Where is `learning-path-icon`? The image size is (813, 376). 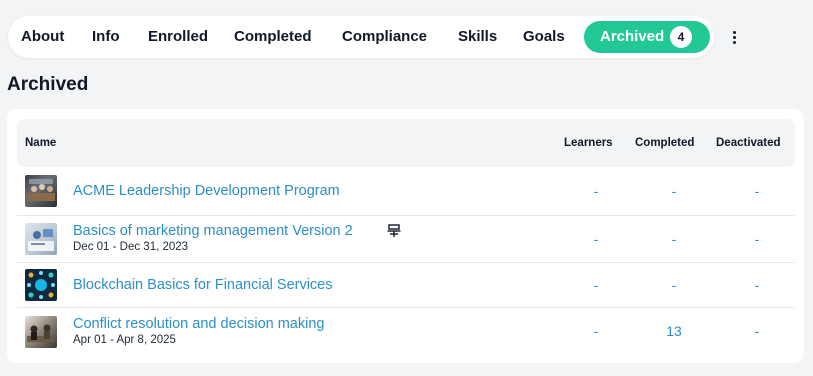 learning-path-icon is located at coordinates (394, 230).